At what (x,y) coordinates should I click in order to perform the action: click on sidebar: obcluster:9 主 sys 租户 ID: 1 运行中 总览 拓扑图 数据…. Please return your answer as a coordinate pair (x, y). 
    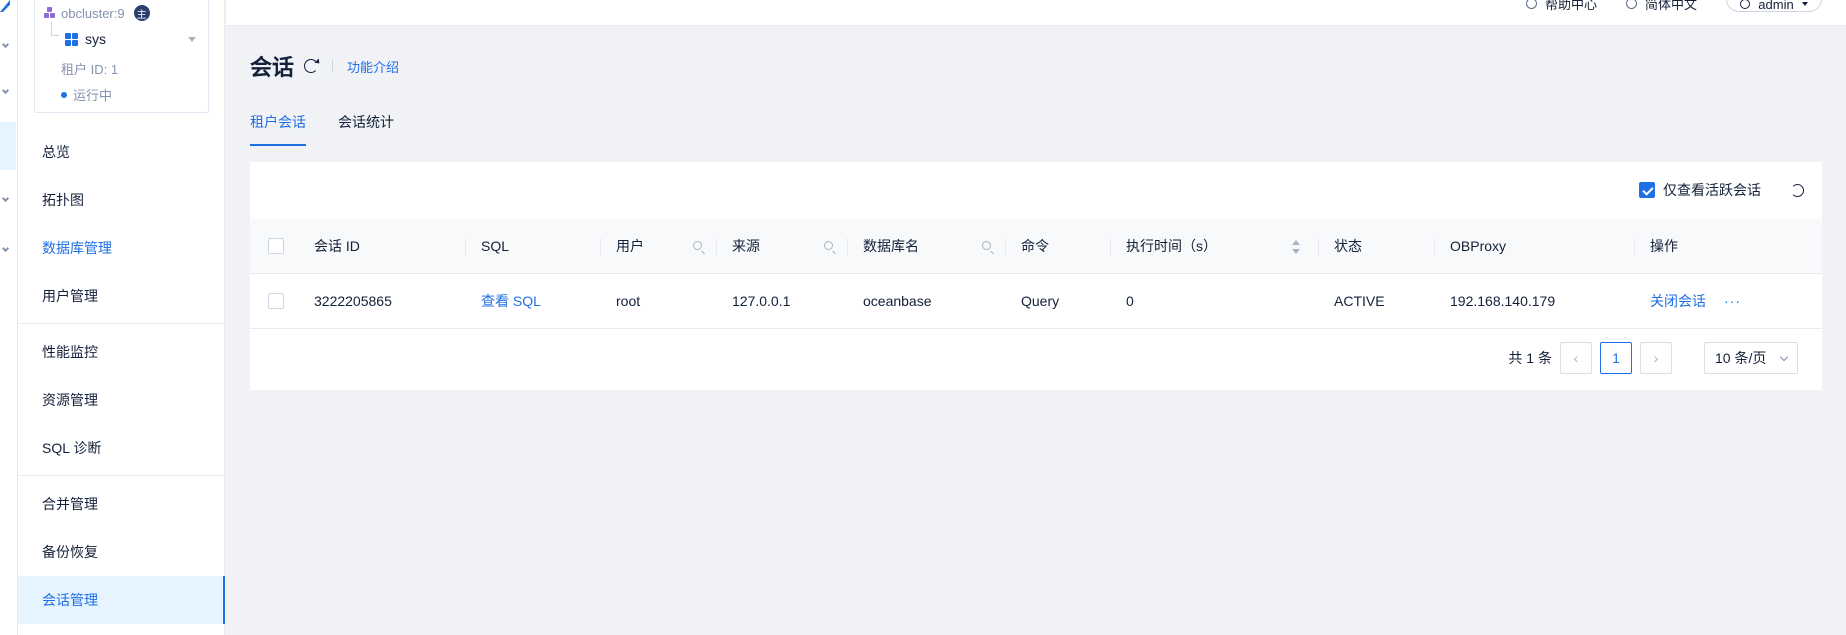
    Looking at the image, I should click on (121, 317).